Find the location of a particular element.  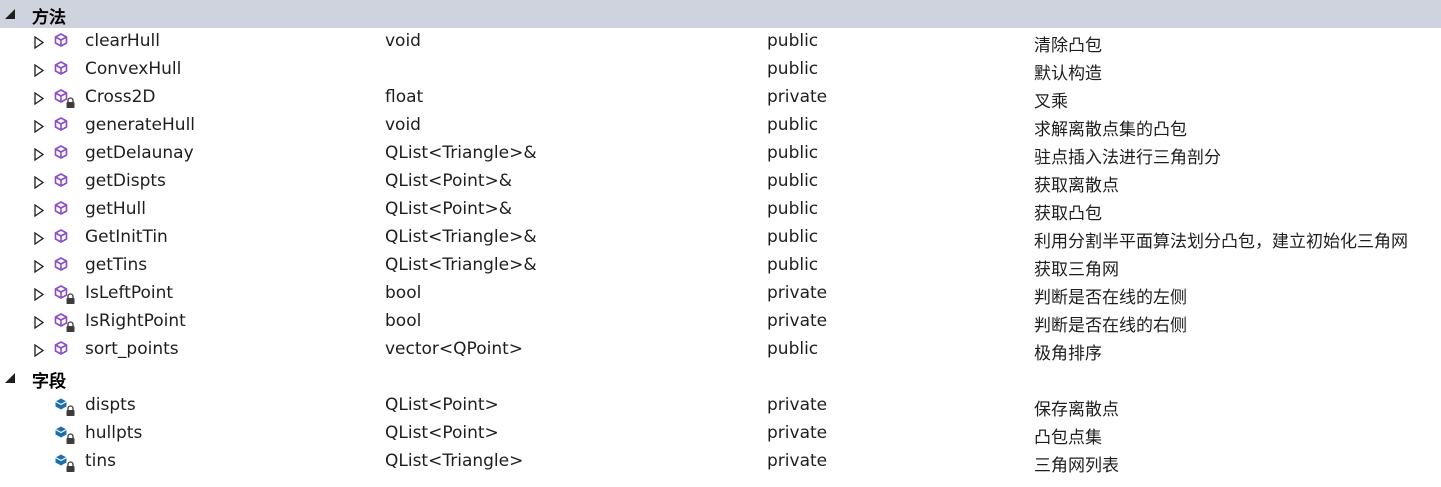

member-description: 判断是否在线的左侧 is located at coordinates (1110, 298).